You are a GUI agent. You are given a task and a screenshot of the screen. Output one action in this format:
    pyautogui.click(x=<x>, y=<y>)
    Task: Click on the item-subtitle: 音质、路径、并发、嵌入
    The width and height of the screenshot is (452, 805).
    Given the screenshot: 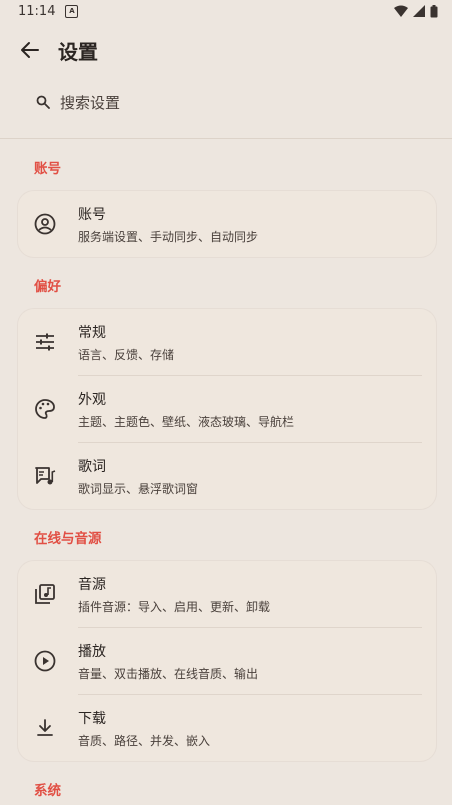 What is the action you would take?
    pyautogui.click(x=144, y=740)
    